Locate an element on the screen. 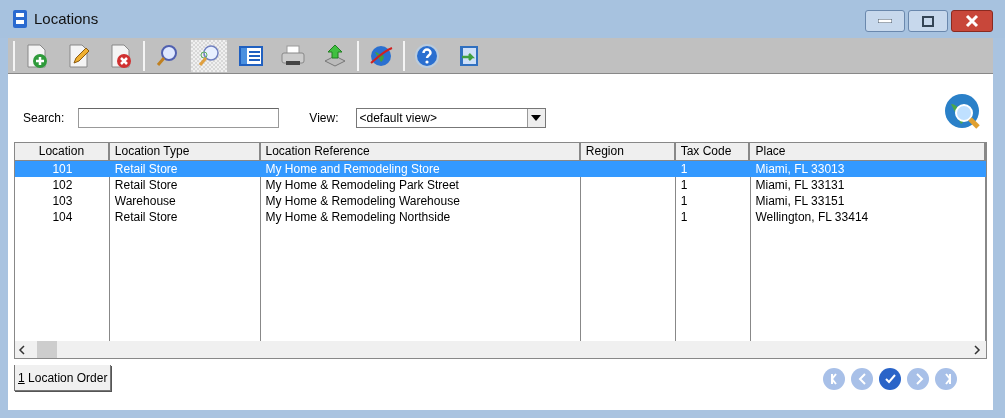 Image resolution: width=1005 pixels, height=418 pixels. new-document-icon is located at coordinates (37, 55).